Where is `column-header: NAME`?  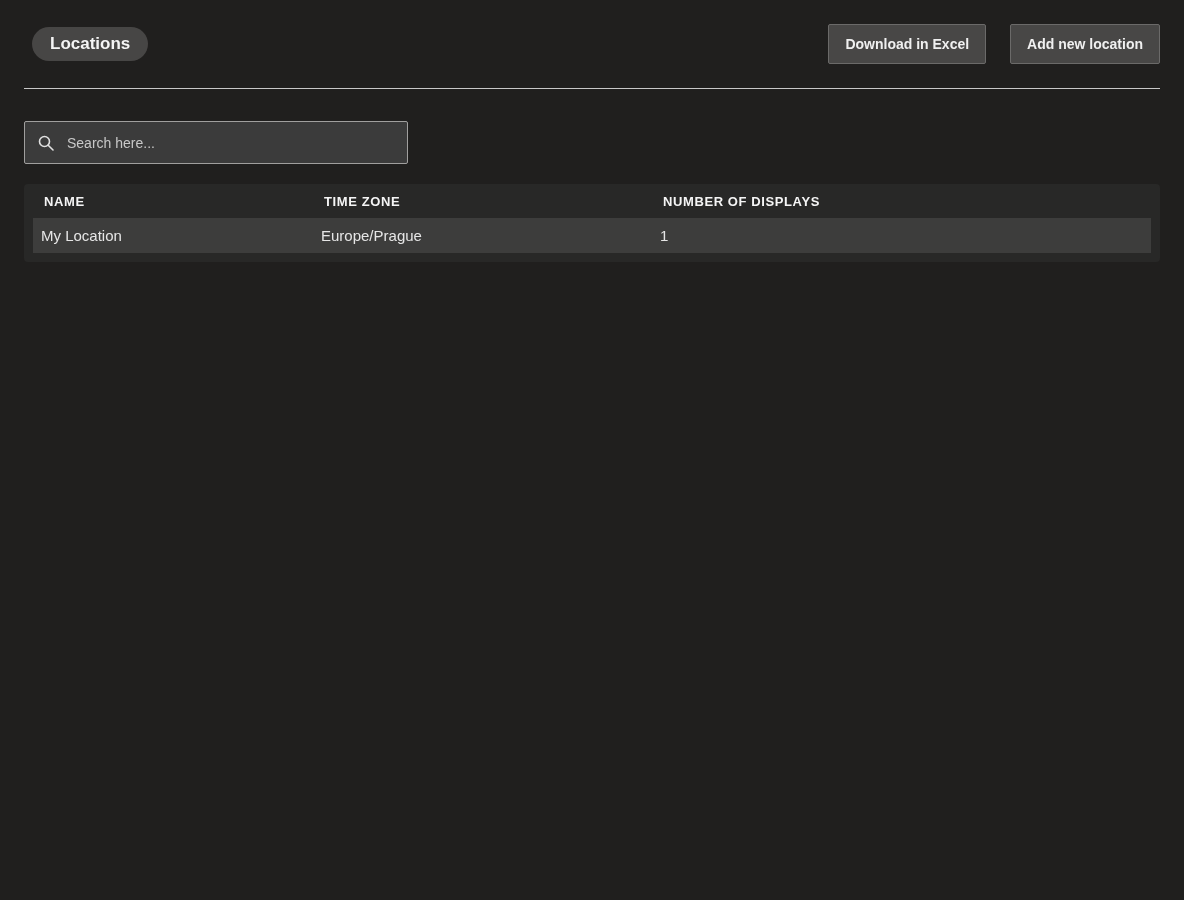
column-header: NAME is located at coordinates (173, 201).